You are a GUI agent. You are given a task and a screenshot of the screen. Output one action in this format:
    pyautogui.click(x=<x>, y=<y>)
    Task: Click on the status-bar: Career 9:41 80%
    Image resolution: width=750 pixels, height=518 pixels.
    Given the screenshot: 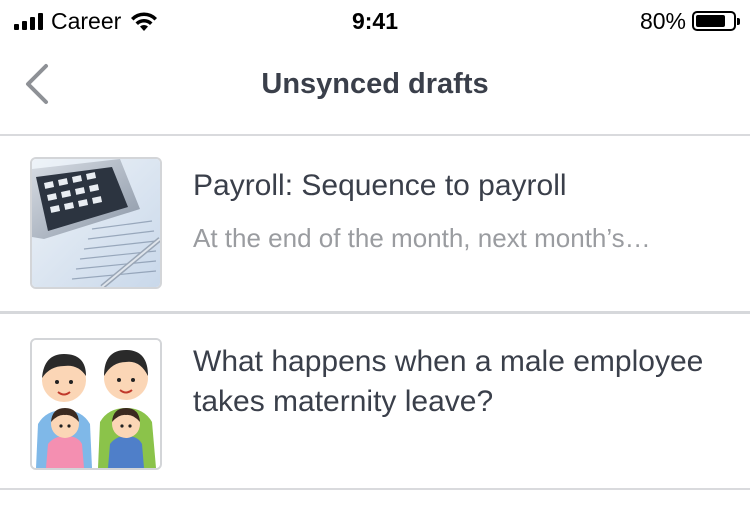 What is the action you would take?
    pyautogui.click(x=375, y=21)
    